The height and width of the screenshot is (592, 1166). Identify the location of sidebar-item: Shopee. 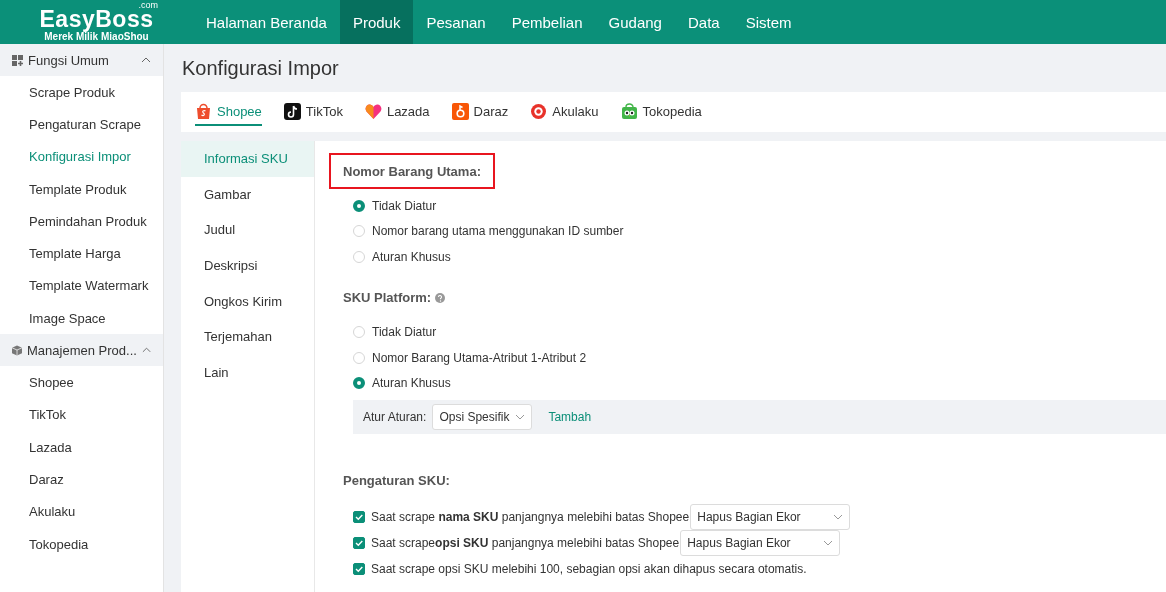
(81, 382).